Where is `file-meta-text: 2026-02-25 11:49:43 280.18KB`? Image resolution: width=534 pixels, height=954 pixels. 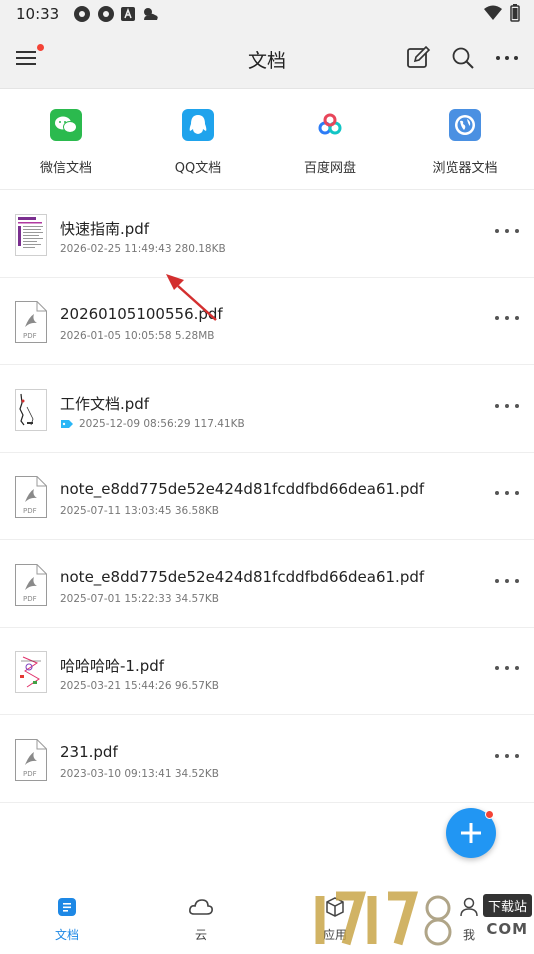
file-meta-text: 2026-02-25 11:49:43 280.18KB is located at coordinates (143, 249).